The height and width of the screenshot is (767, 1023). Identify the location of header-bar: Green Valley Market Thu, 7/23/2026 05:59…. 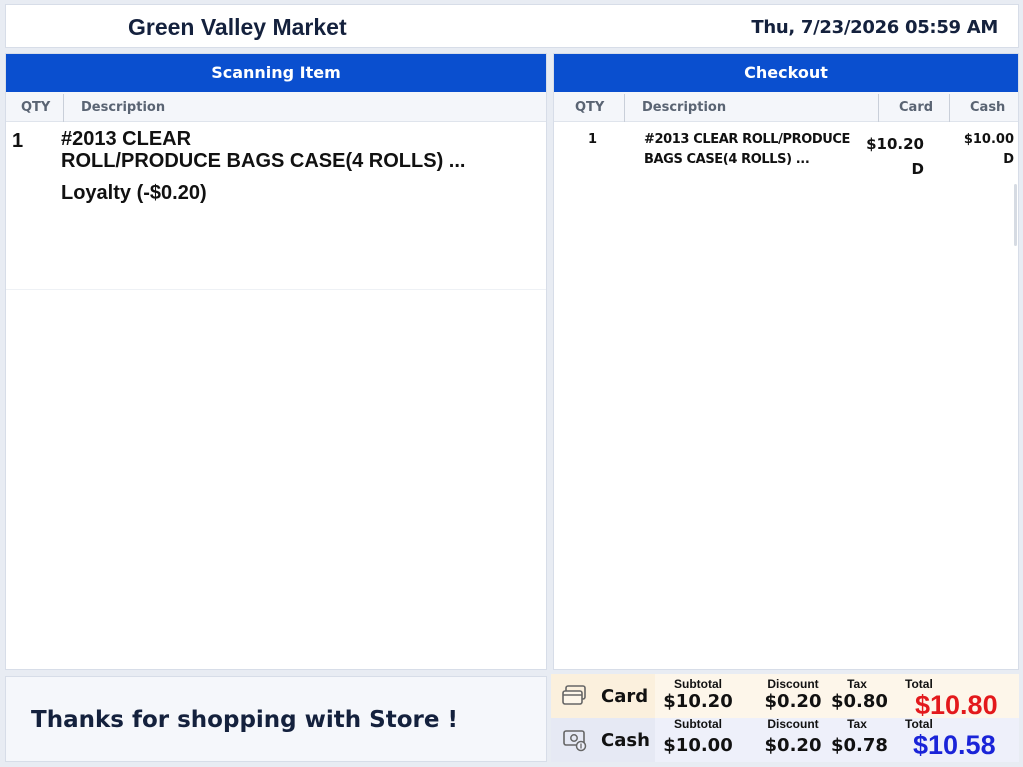
(512, 26).